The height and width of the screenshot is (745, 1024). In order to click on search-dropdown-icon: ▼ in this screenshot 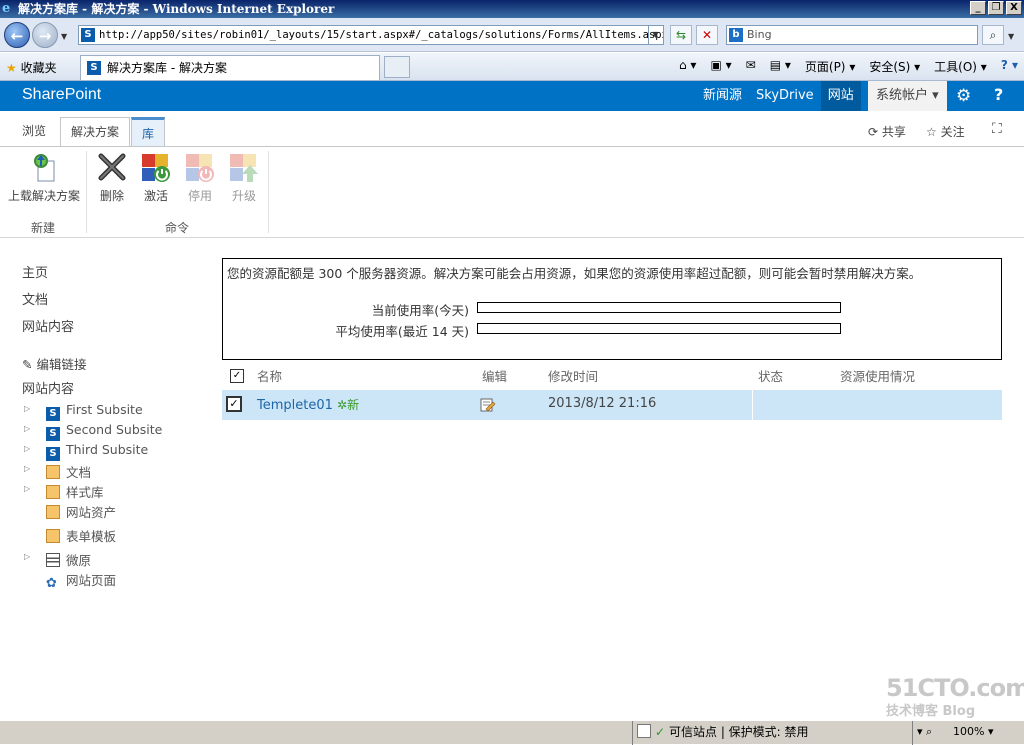, I will do `click(1011, 36)`.